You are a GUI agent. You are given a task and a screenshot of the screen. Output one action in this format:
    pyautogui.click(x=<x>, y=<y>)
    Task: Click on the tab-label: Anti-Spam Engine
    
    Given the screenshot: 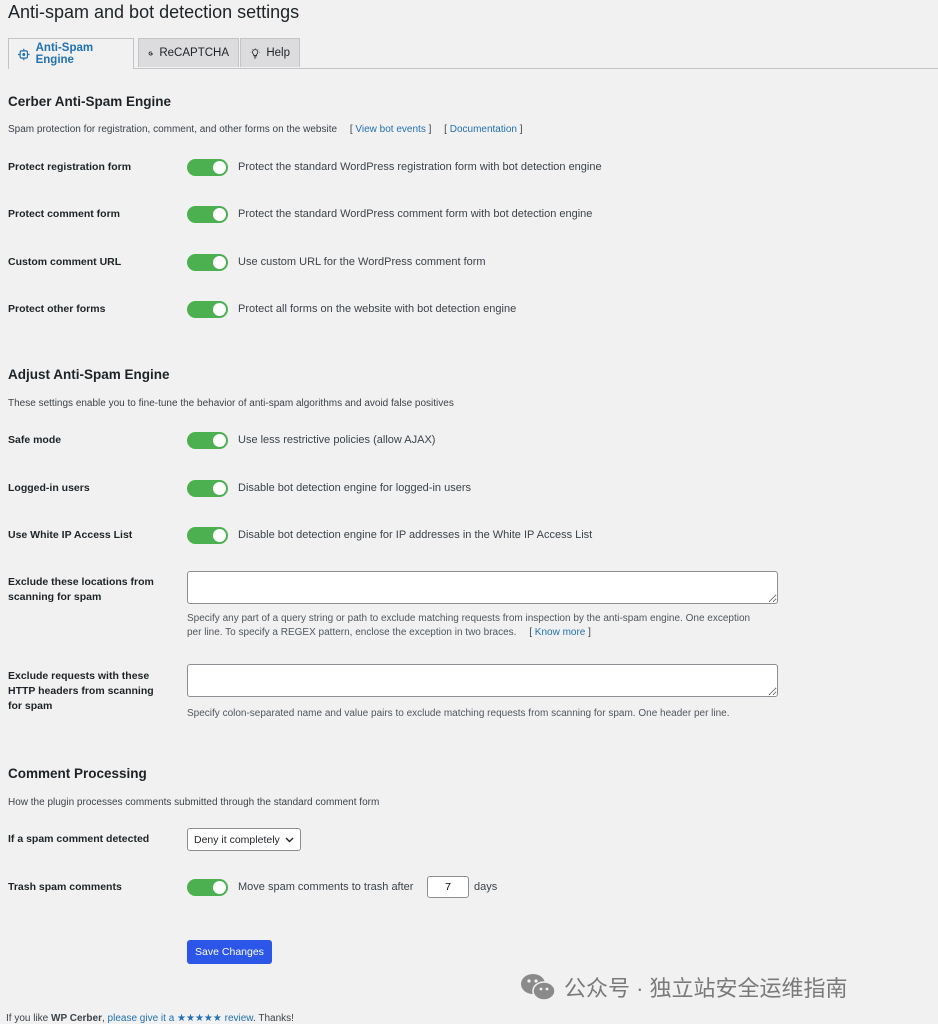 What is the action you would take?
    pyautogui.click(x=64, y=54)
    